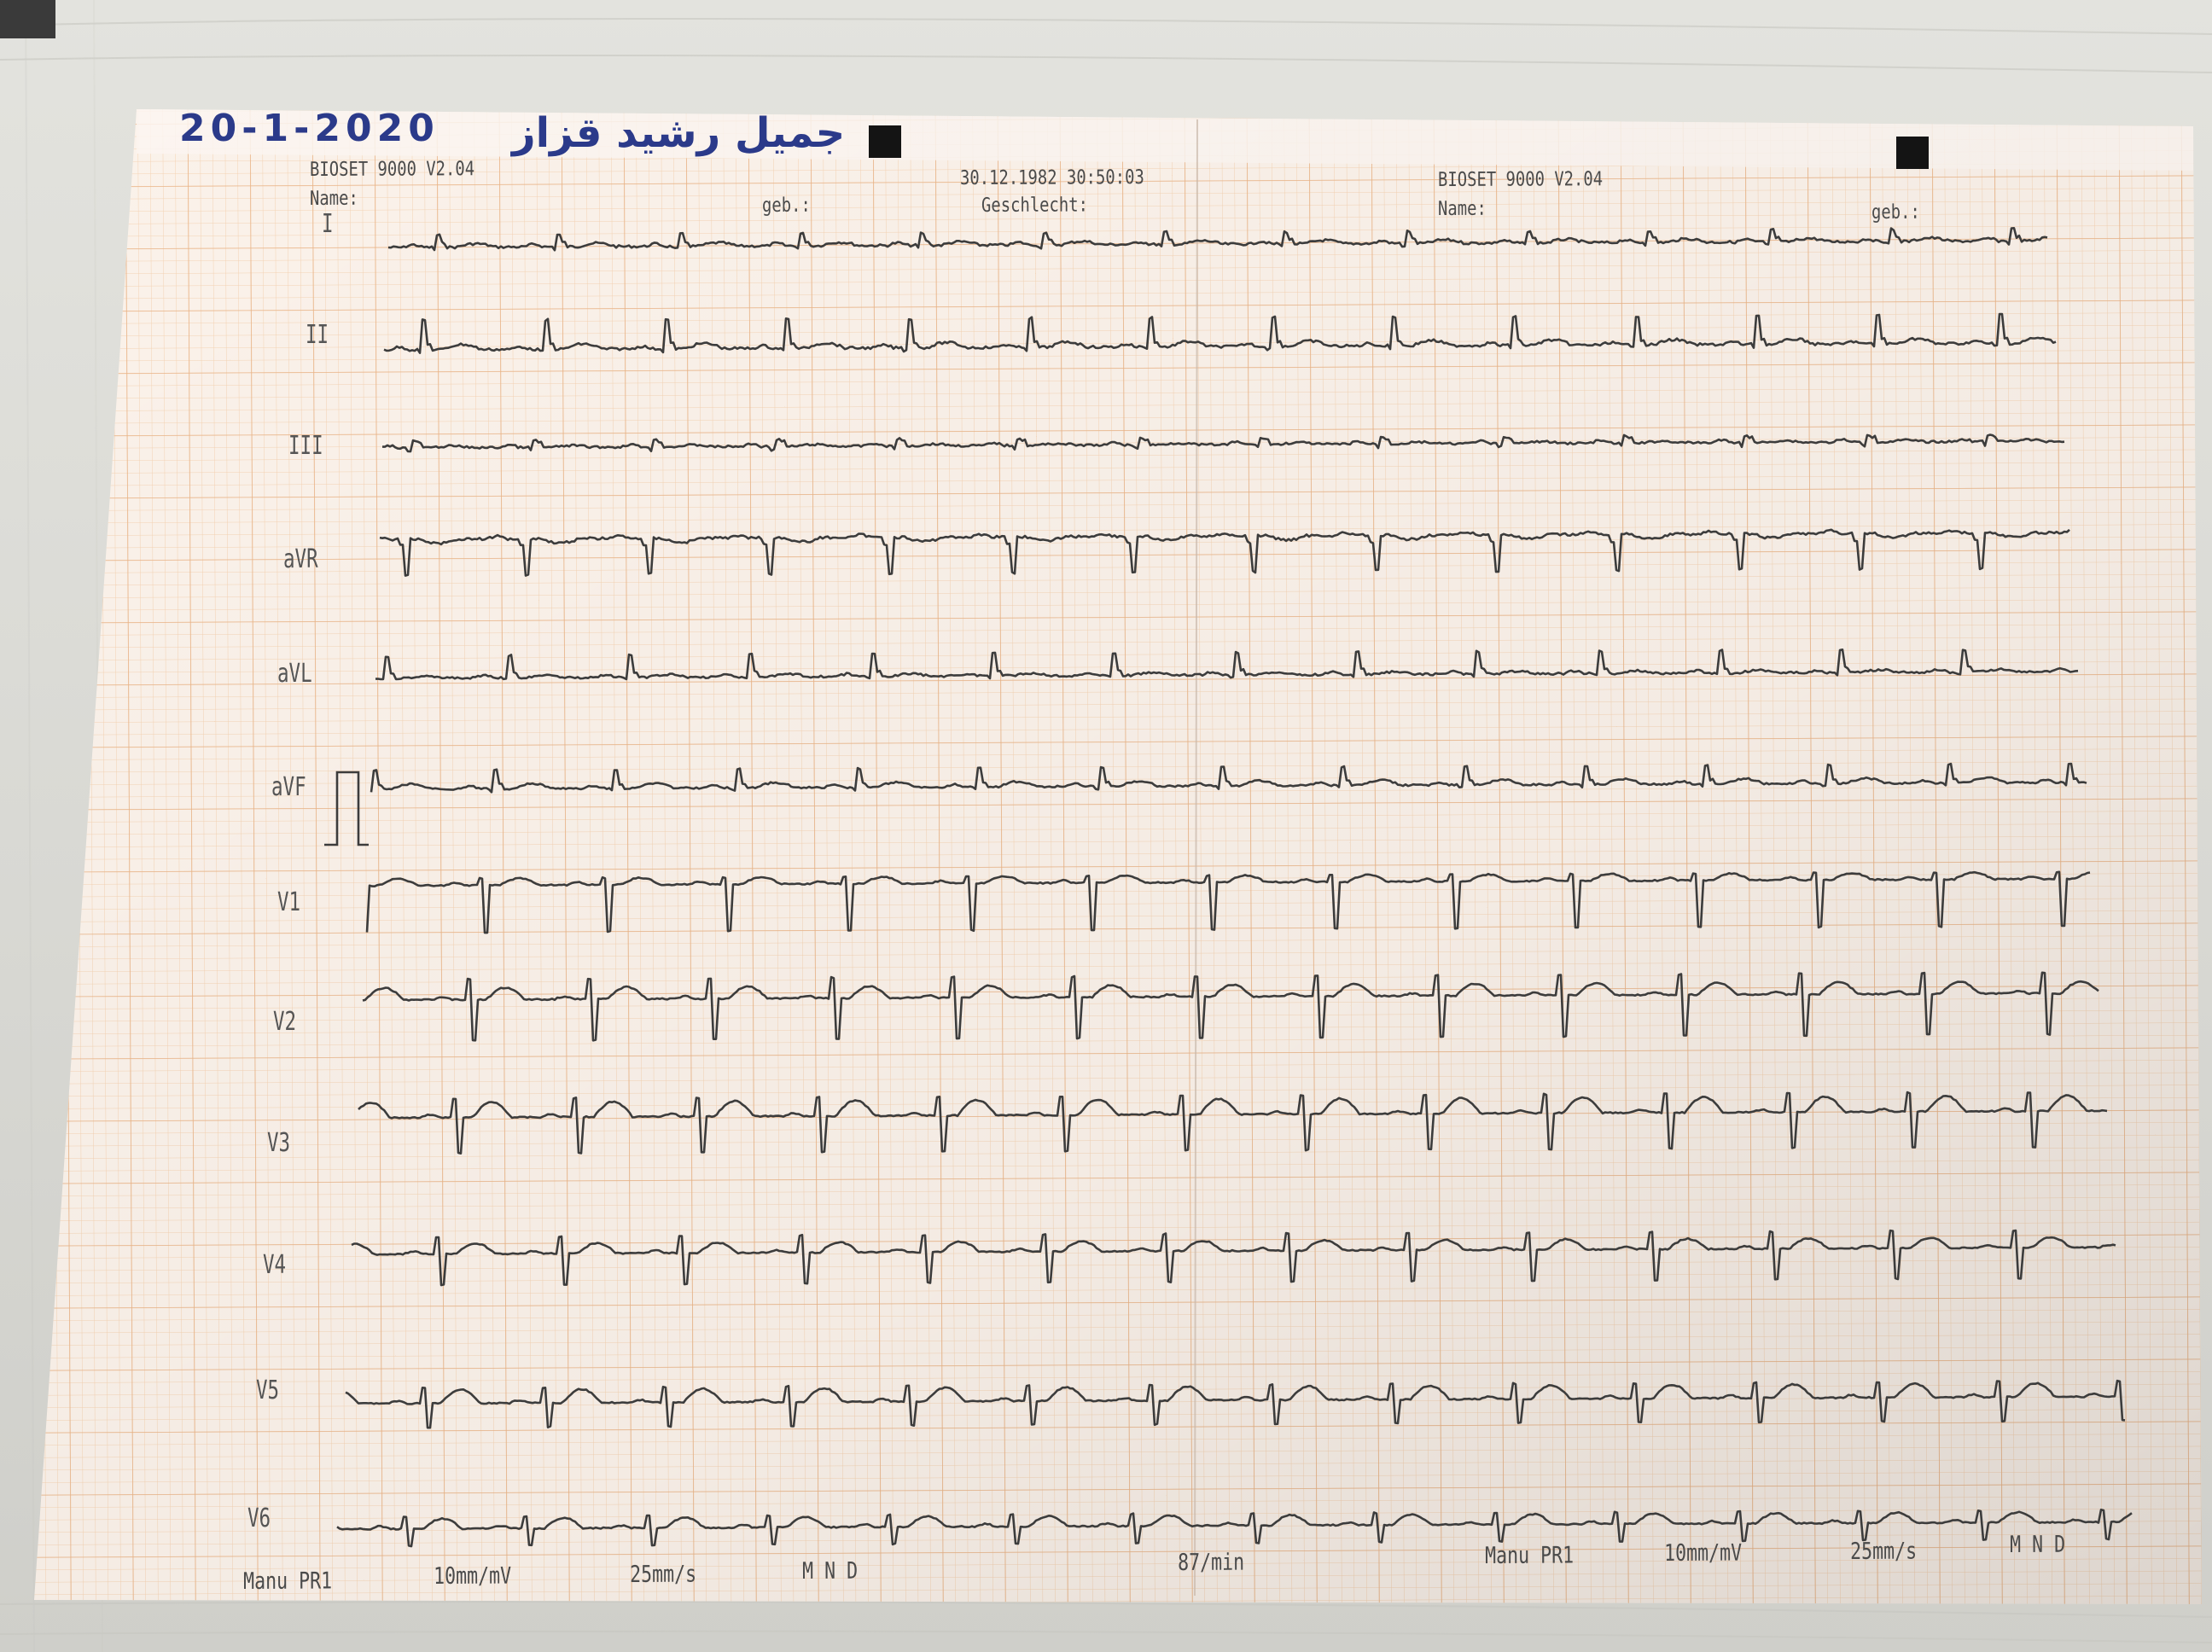  I want to click on registration-mark-right, so click(1912, 153).